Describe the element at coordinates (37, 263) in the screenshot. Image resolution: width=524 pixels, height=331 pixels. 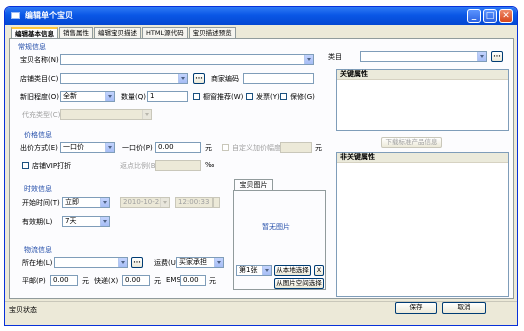
I see `location-label: 所在地(L)` at that location.